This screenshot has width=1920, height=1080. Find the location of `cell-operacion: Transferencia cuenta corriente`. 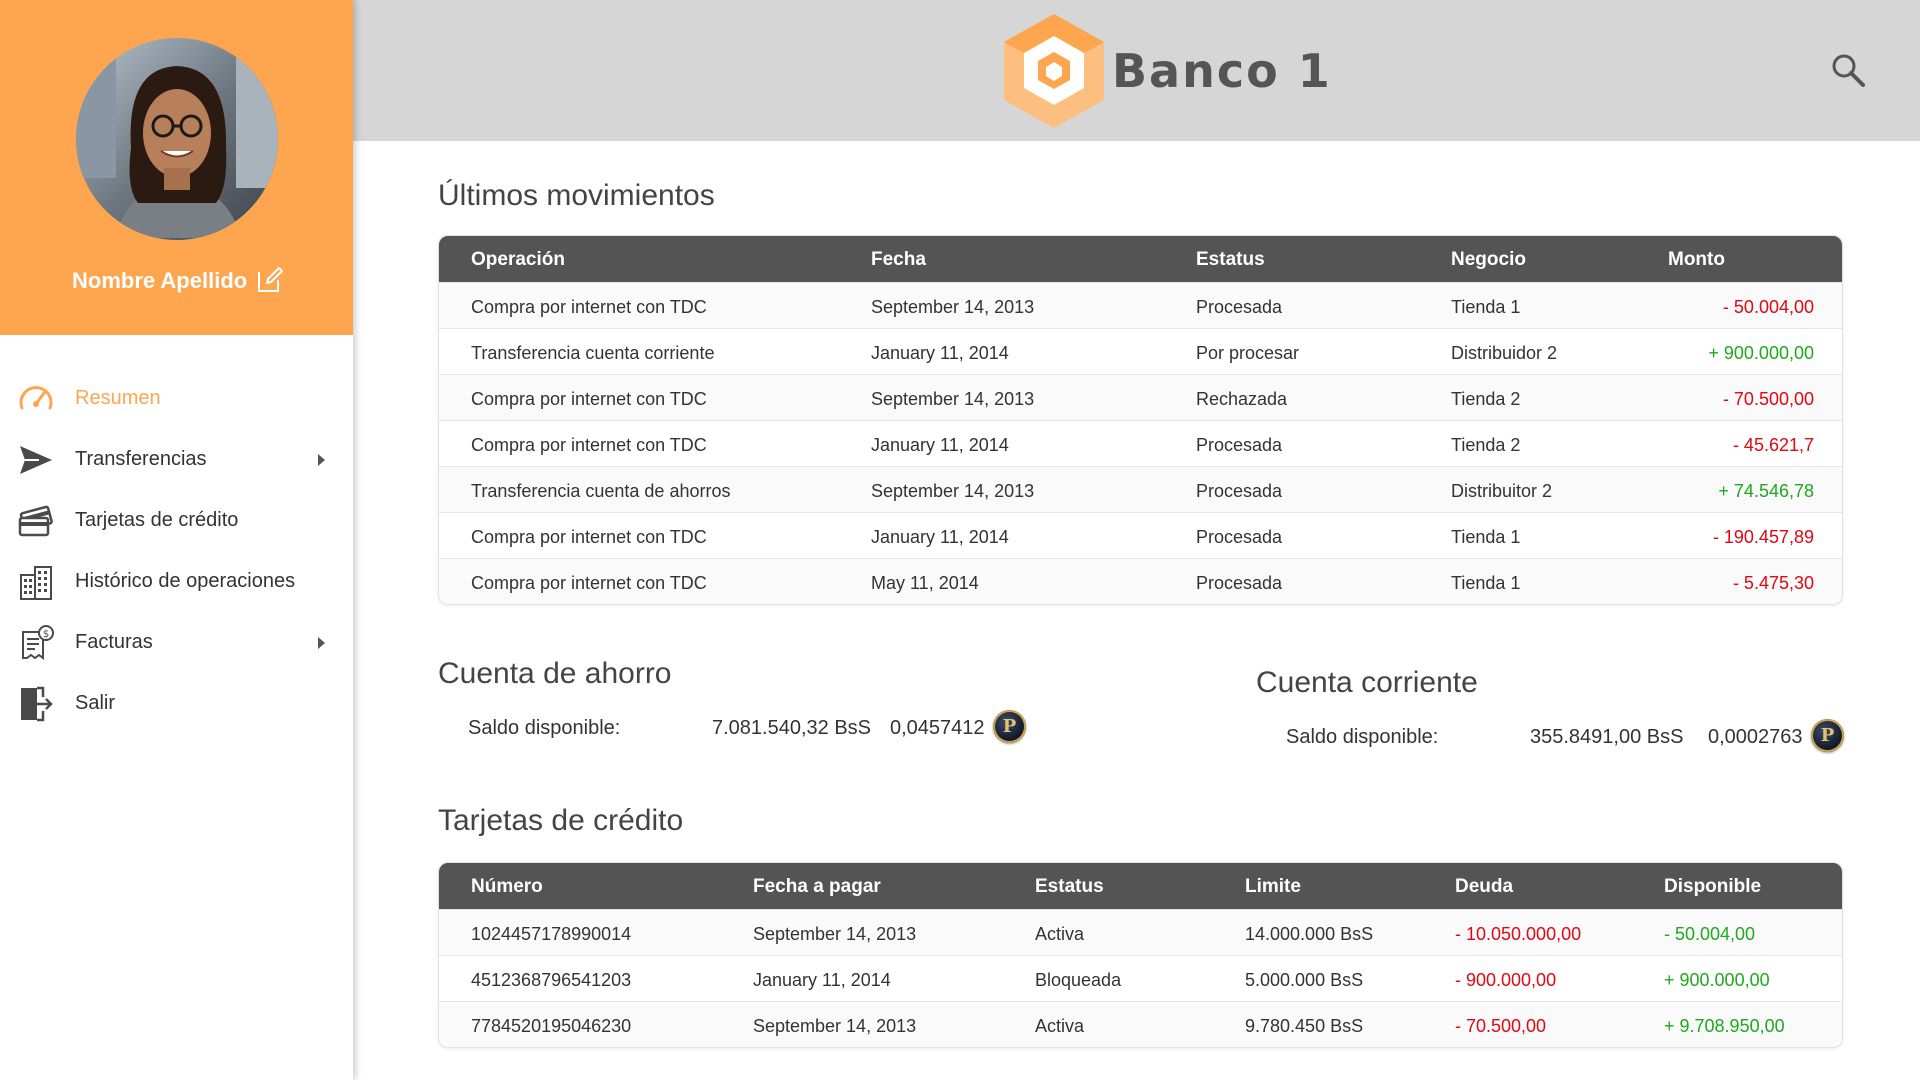

cell-operacion: Transferencia cuenta corriente is located at coordinates (593, 353).